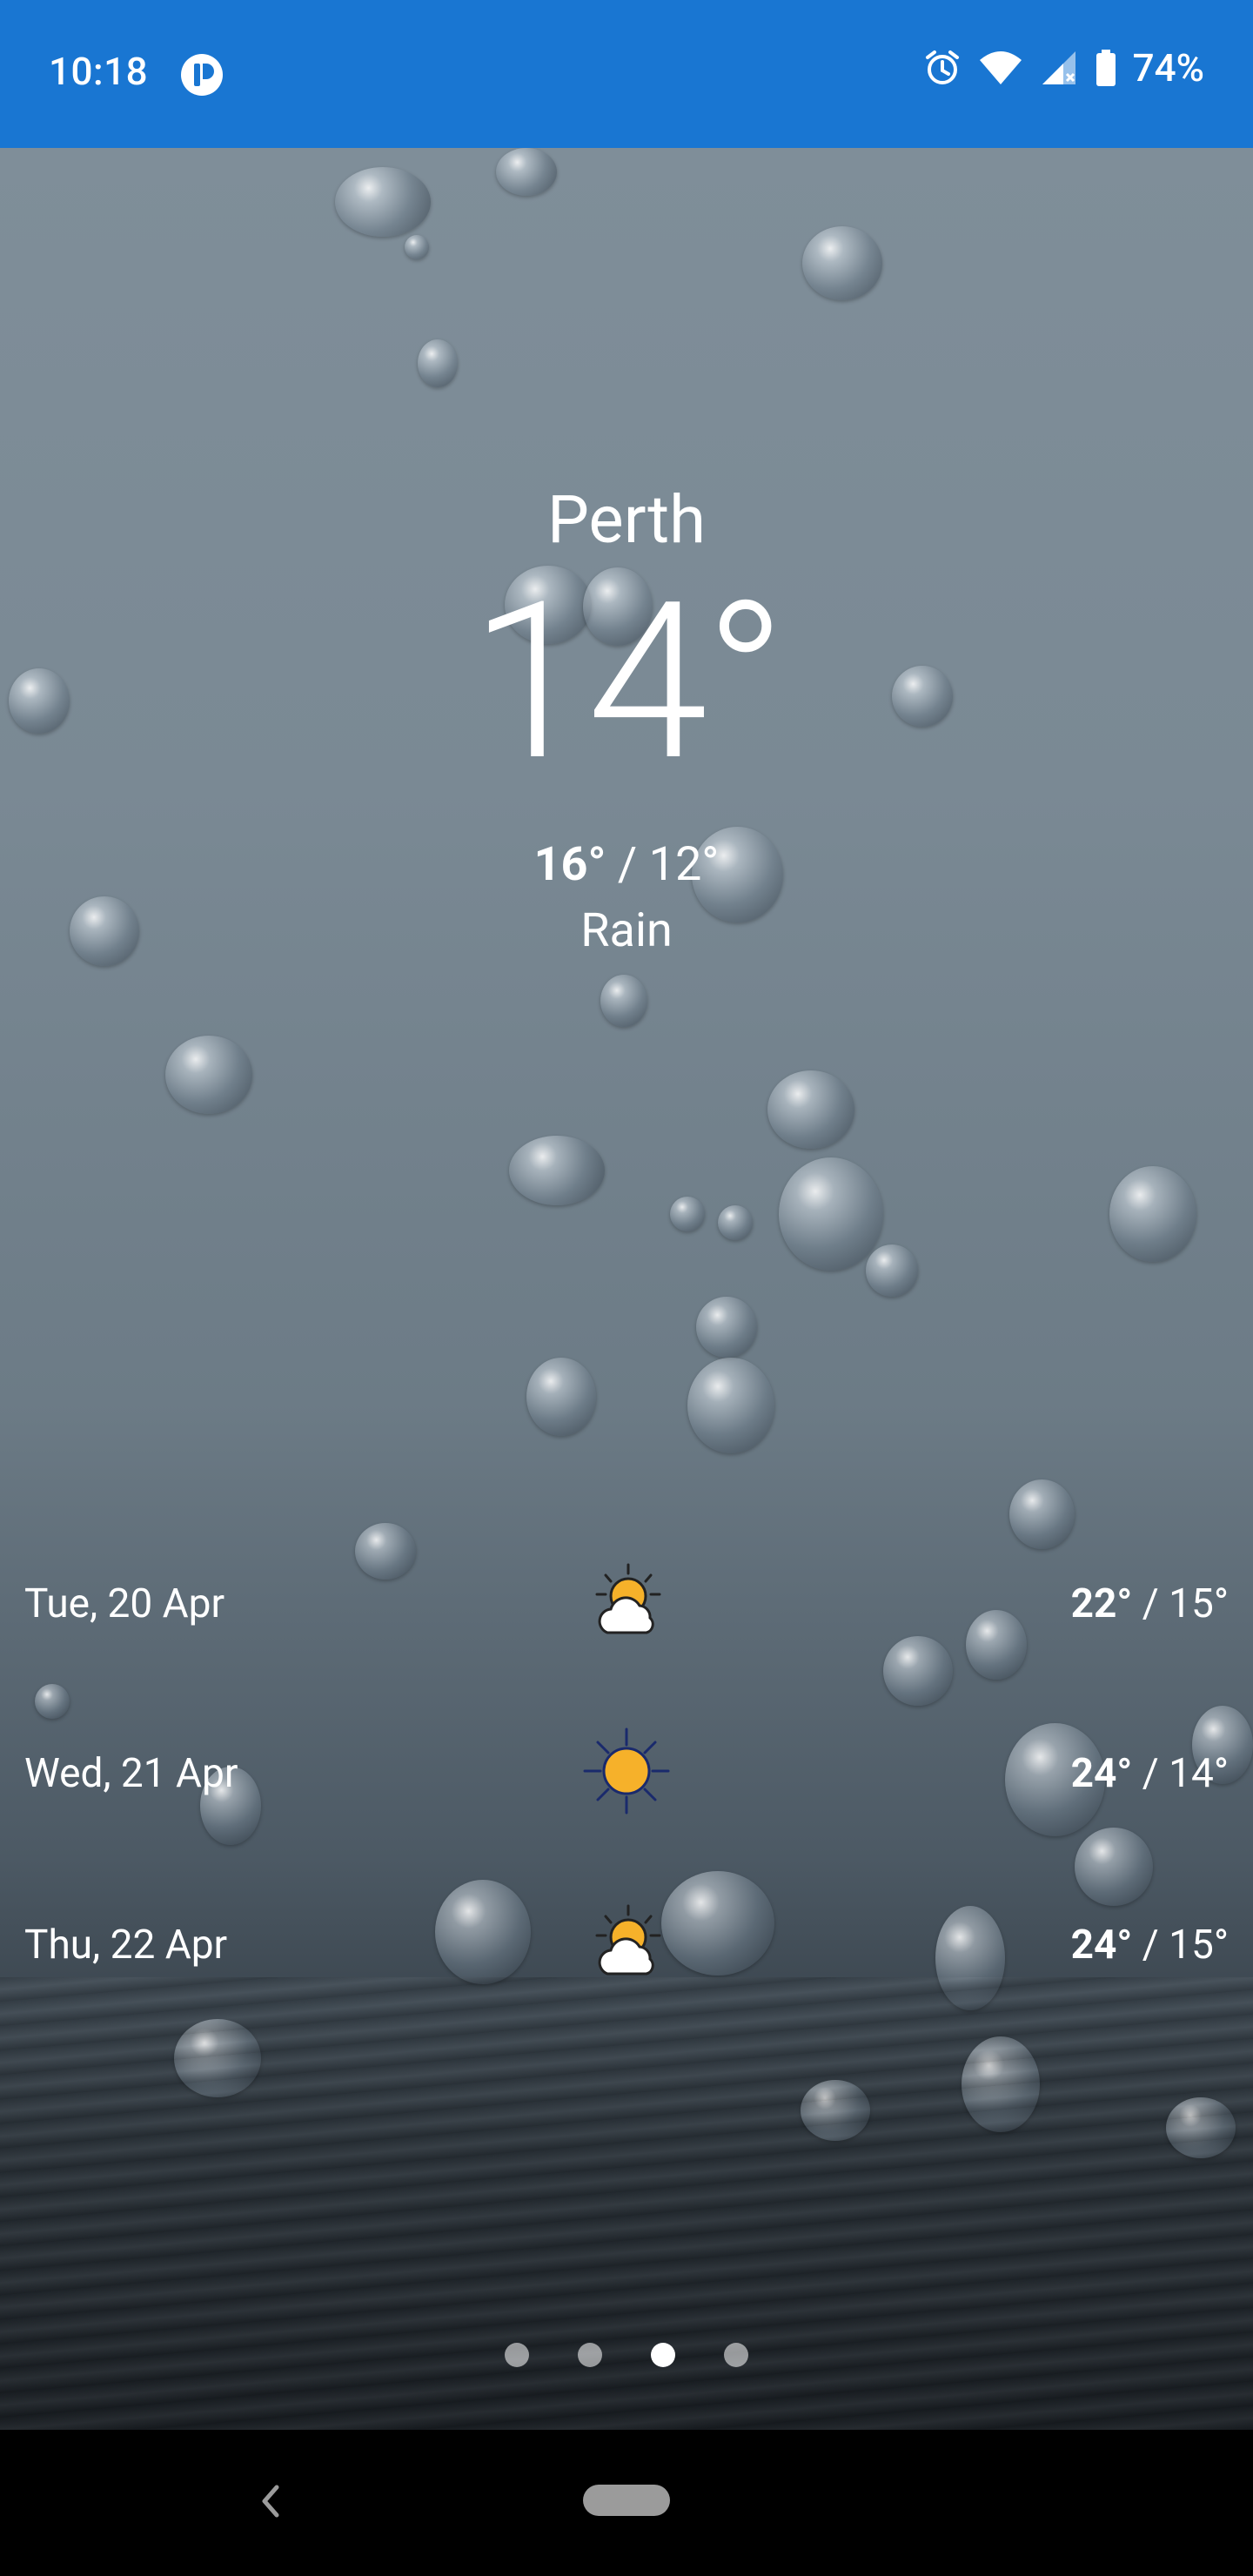 The height and width of the screenshot is (2576, 1253). I want to click on home-pill-button, so click(626, 2500).